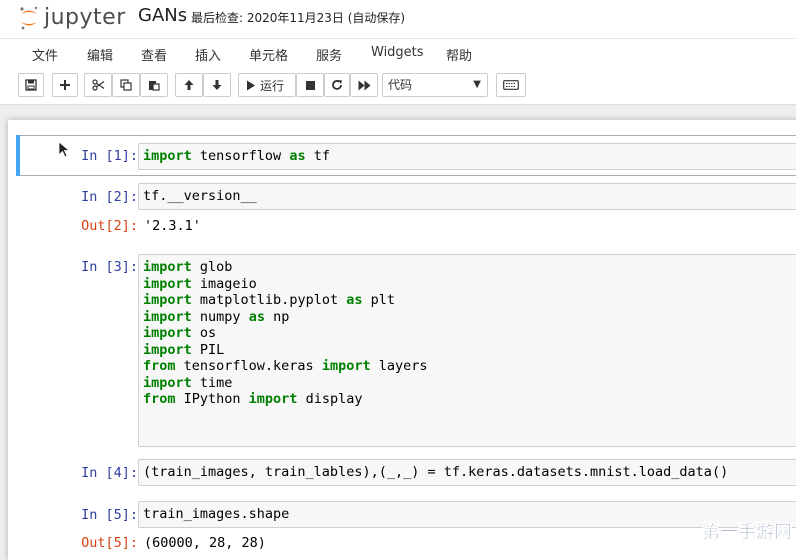 The image size is (796, 560). I want to click on cell-2-out-prompt: Out[2]:, so click(109, 226).